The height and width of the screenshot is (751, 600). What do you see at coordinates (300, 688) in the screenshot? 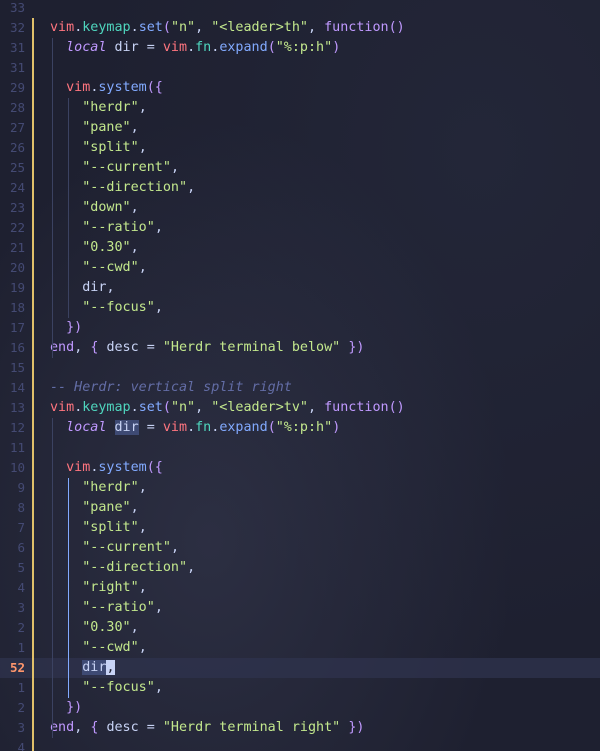
I see `code-line: 1 "--focus",` at bounding box center [300, 688].